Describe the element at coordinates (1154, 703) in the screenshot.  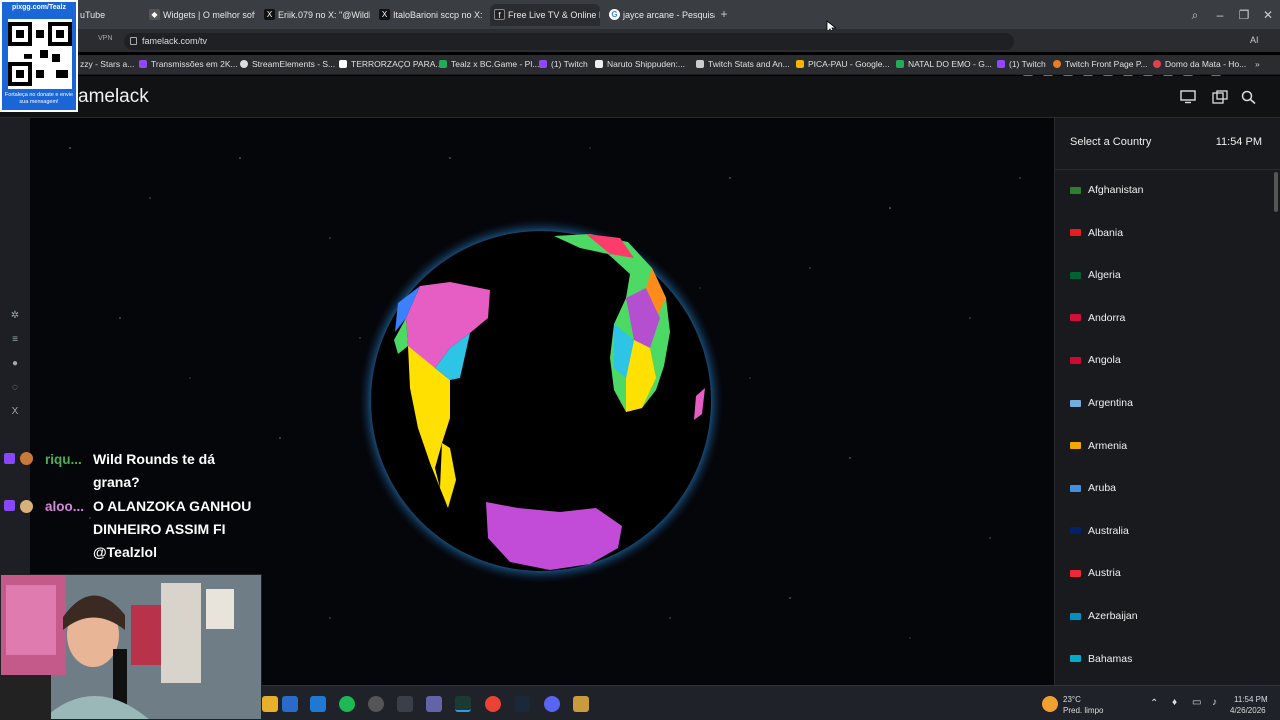
I see `chevron-up-icon: ⌃` at that location.